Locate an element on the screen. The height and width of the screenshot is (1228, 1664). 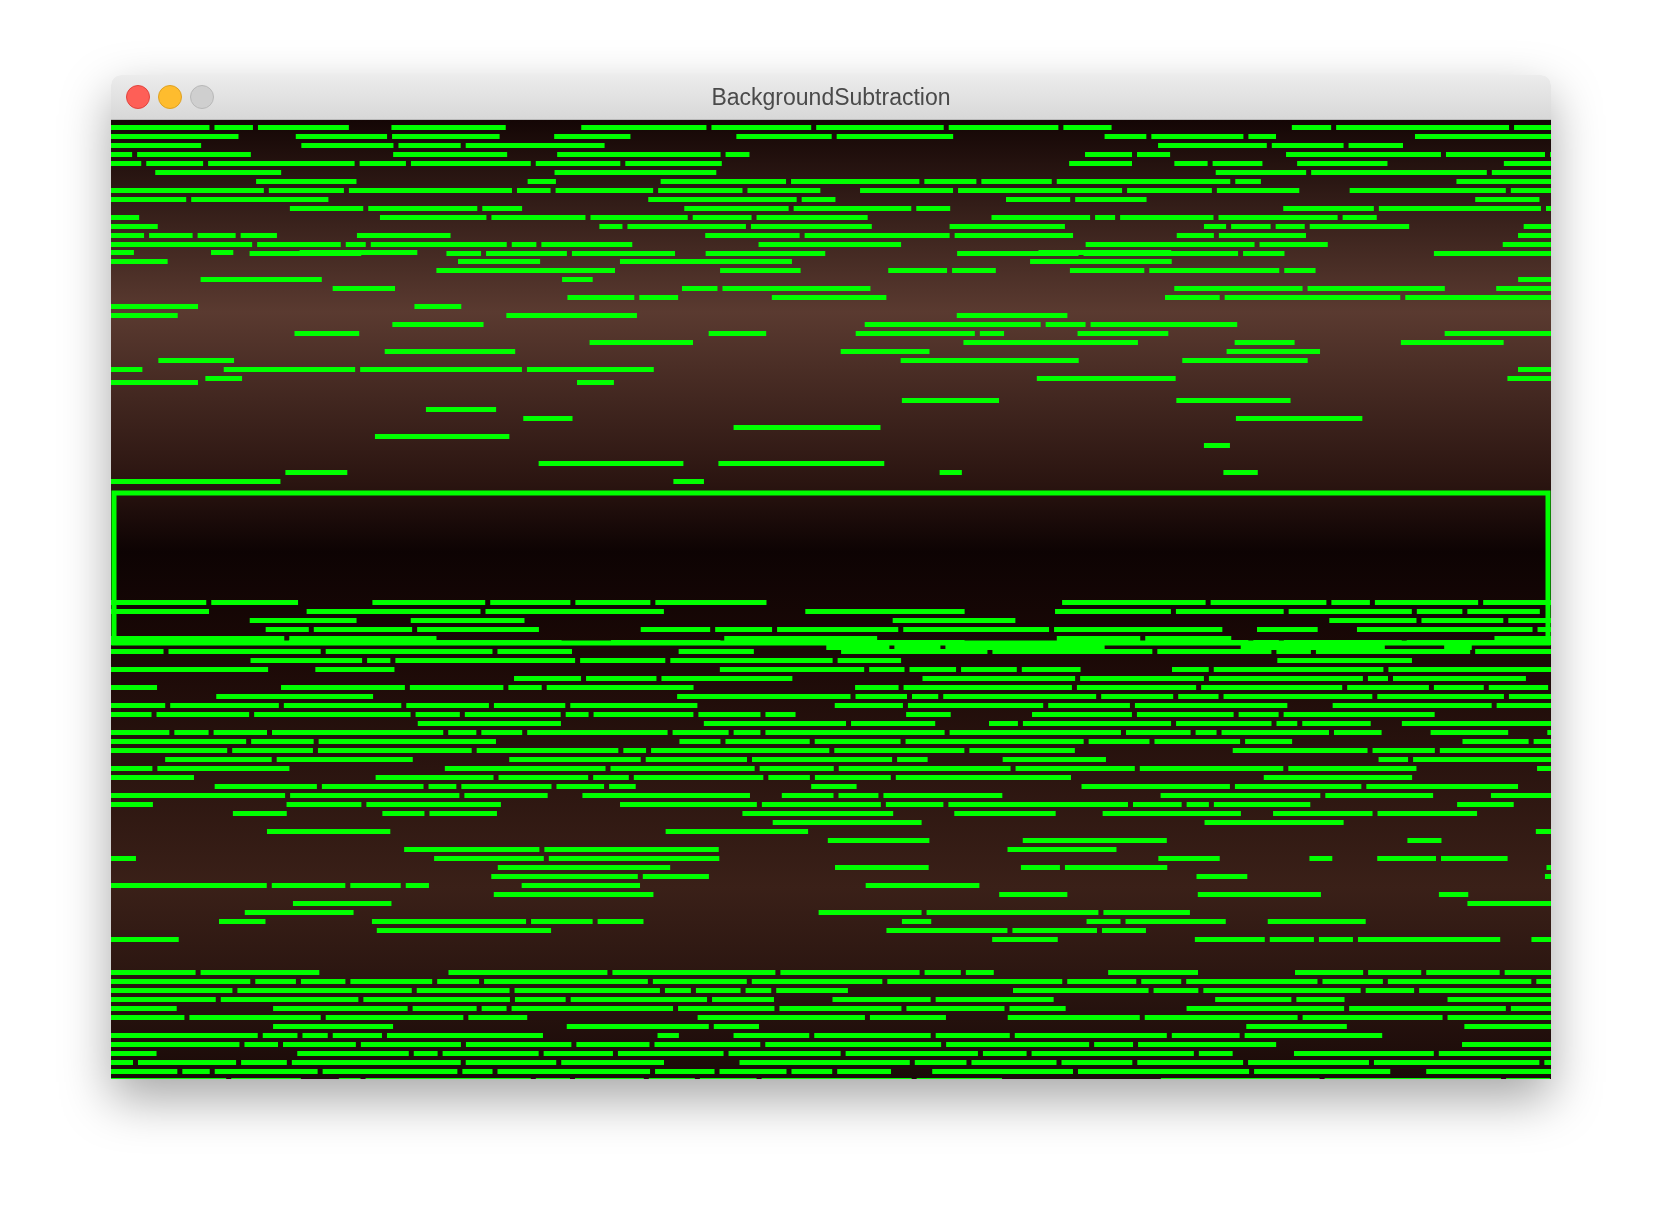
window-title: BackgroundSubtraction is located at coordinates (831, 97).